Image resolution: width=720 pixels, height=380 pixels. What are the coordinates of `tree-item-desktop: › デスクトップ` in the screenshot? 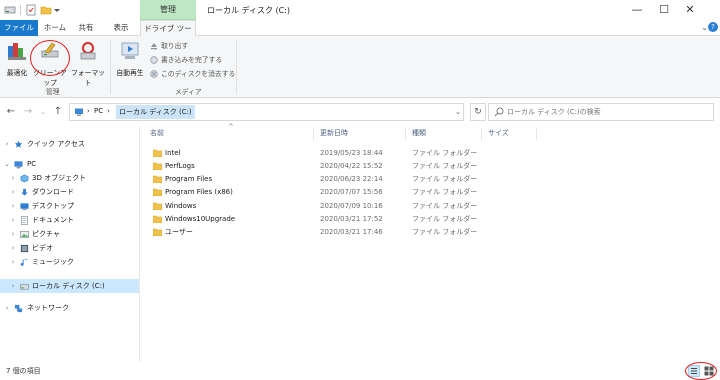 It's located at (69, 206).